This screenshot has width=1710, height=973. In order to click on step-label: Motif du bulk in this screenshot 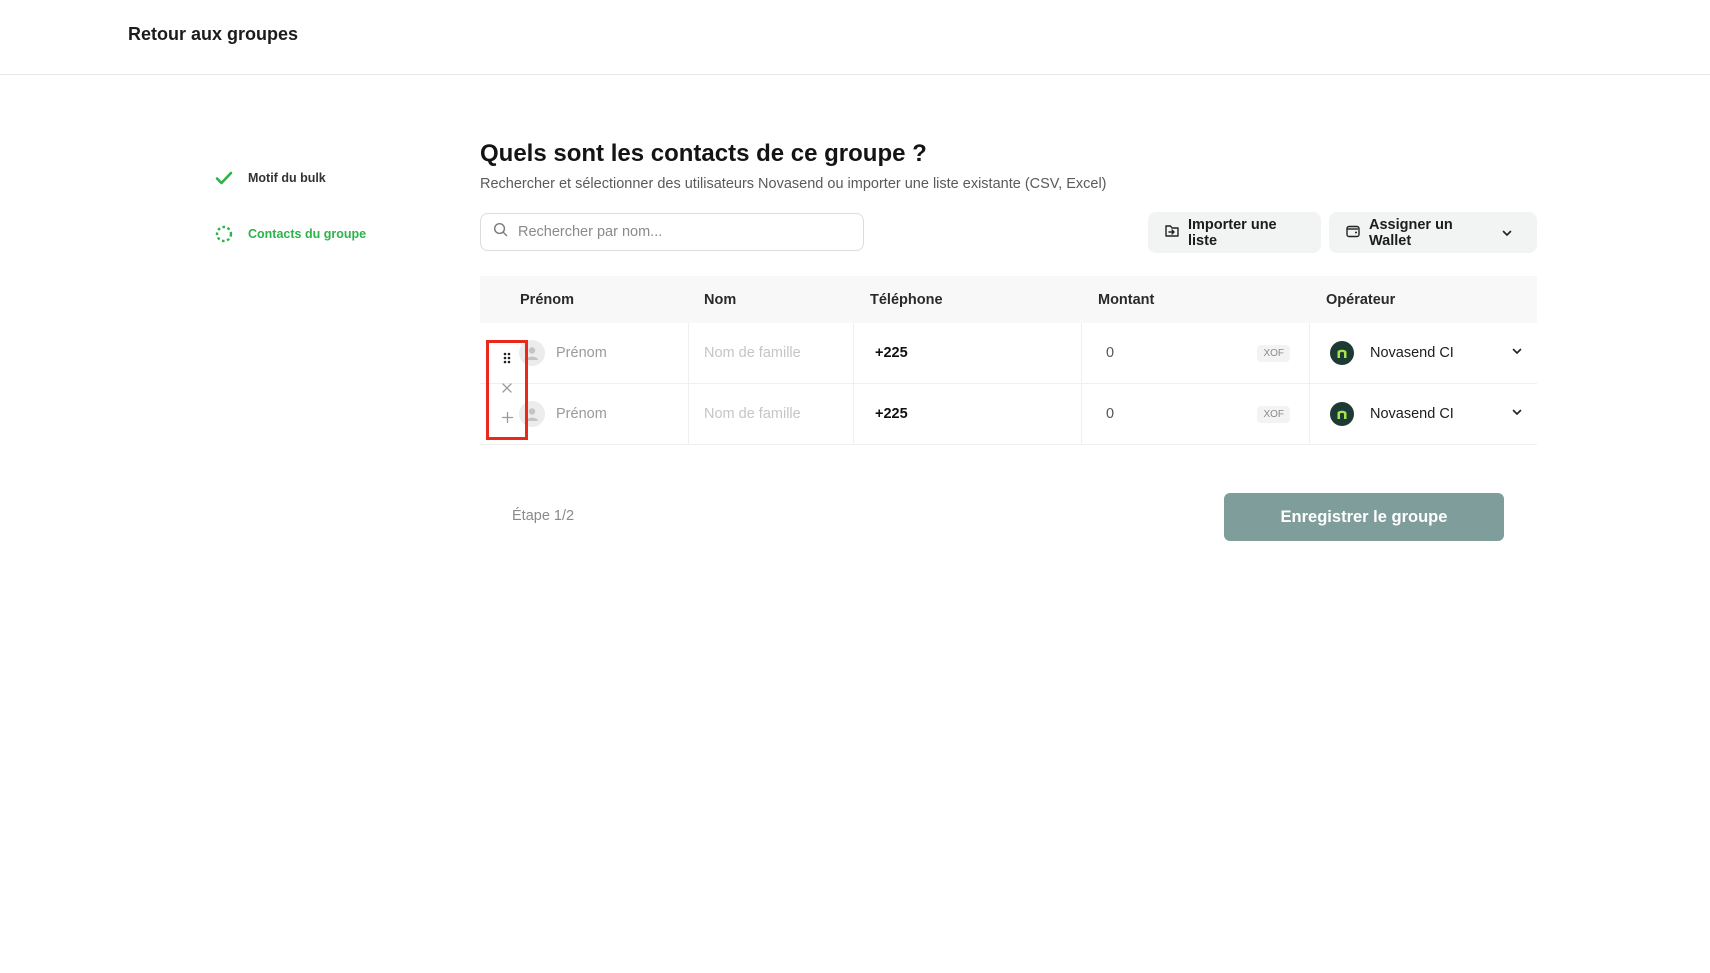, I will do `click(287, 178)`.